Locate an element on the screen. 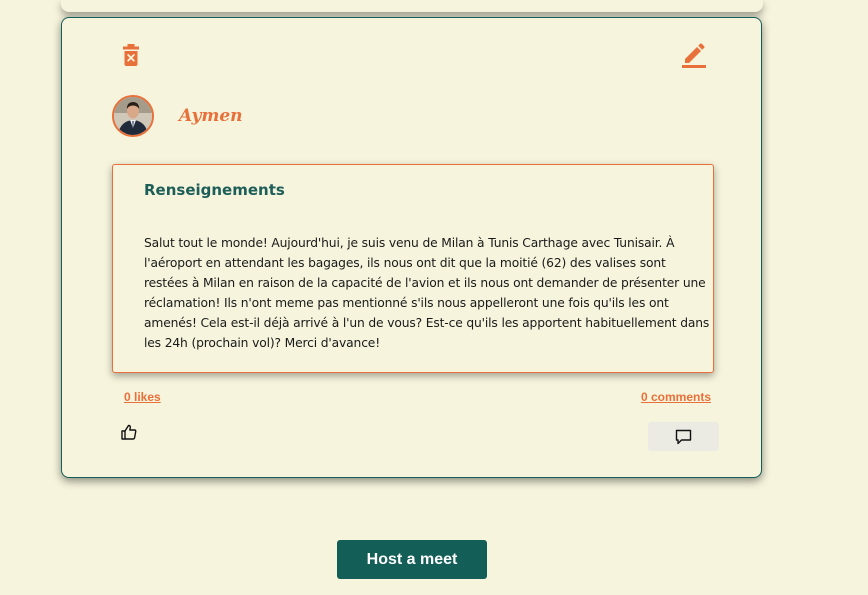  thumbs-up-icon is located at coordinates (129, 432).